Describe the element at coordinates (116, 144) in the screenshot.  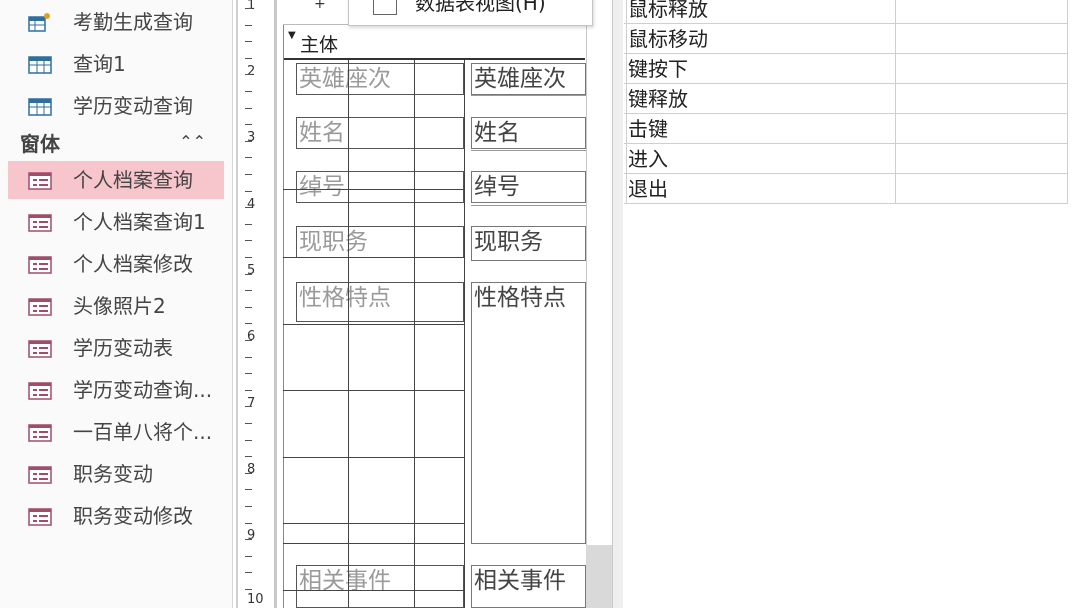
I see `group-header-forms: 窗体 ⌃⌃` at that location.